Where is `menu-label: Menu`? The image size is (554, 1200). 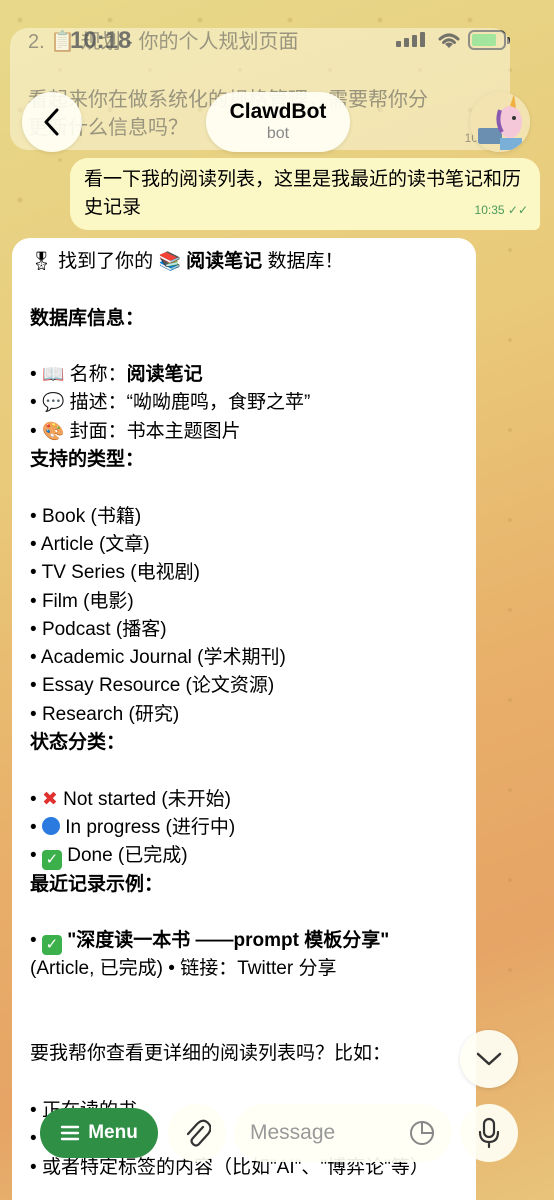
menu-label: Menu is located at coordinates (113, 1132).